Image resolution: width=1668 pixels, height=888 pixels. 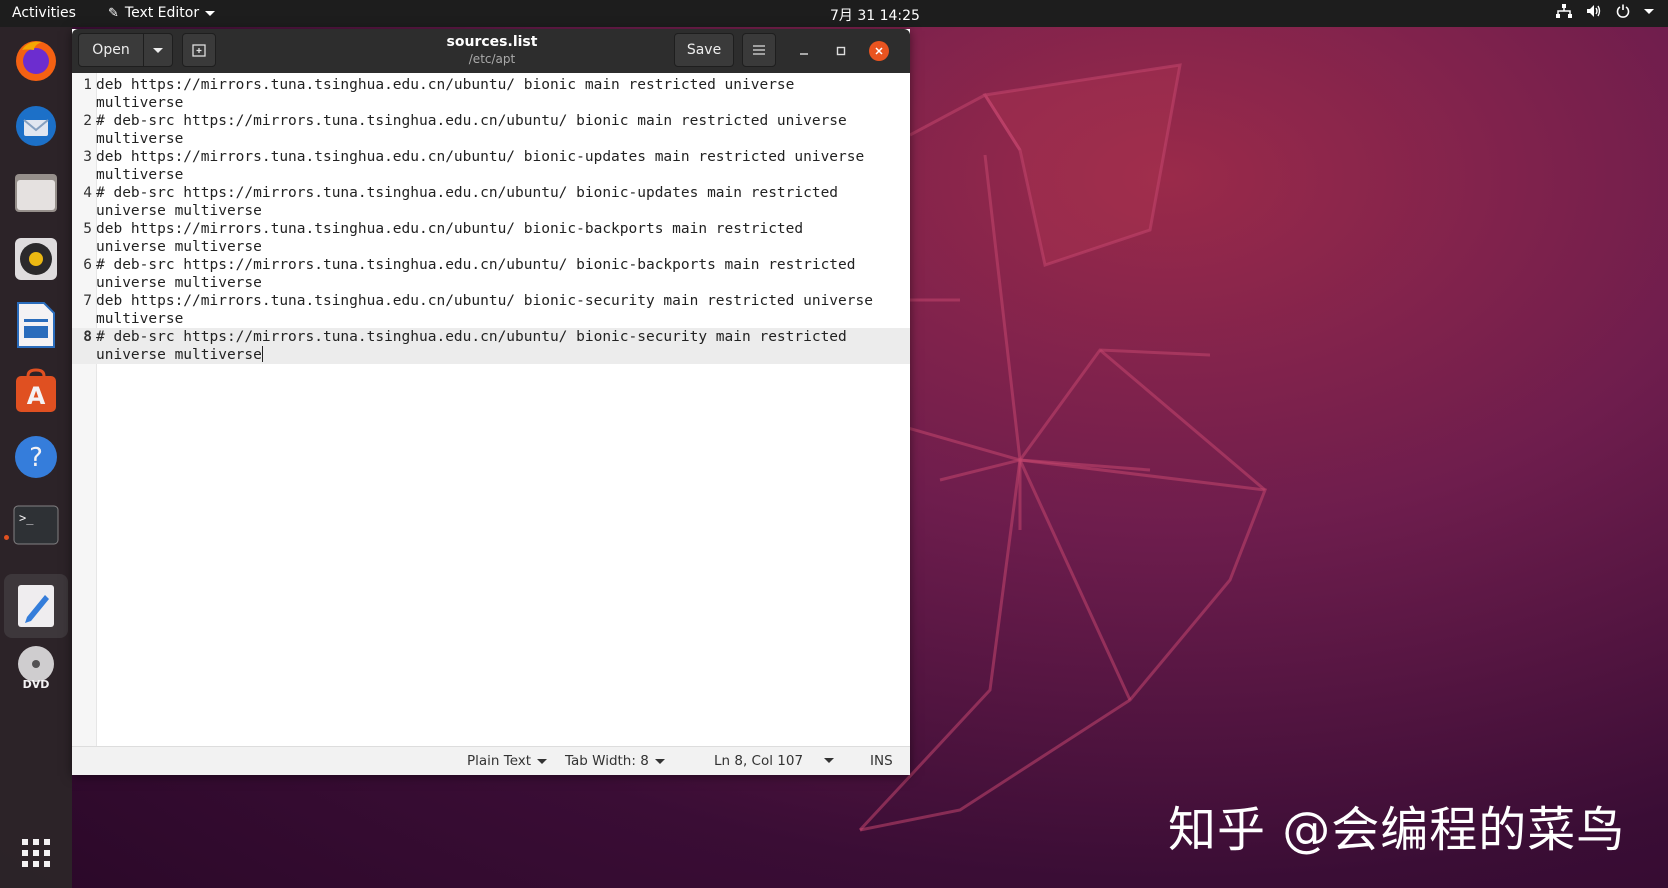 I want to click on window-title: sources.list, so click(x=492, y=42).